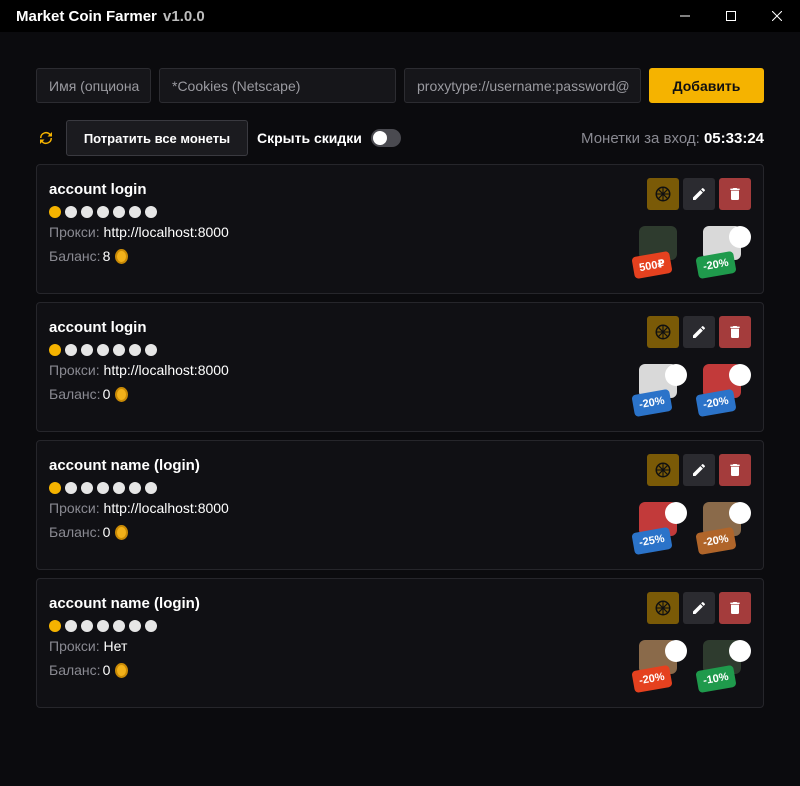 The height and width of the screenshot is (786, 800). What do you see at coordinates (98, 327) in the screenshot?
I see `account-name: account login` at bounding box center [98, 327].